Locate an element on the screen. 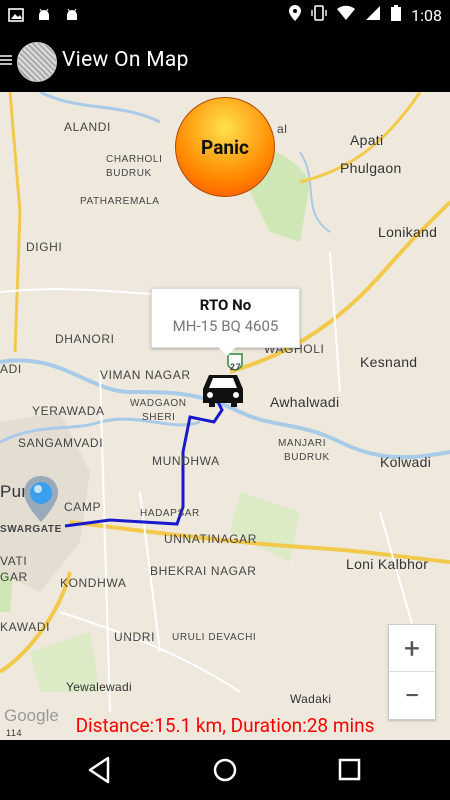 The image size is (450, 800). place-label: al is located at coordinates (282, 129).